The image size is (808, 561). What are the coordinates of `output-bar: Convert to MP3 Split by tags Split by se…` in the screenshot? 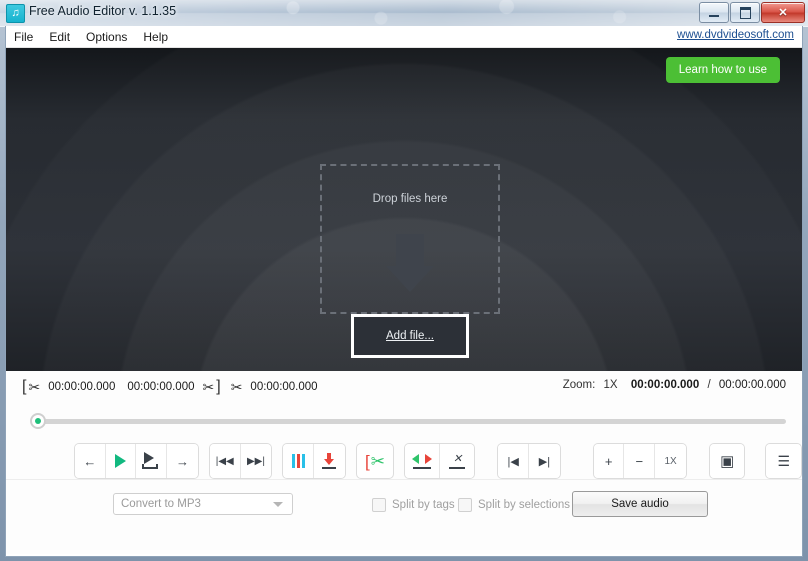 It's located at (404, 505).